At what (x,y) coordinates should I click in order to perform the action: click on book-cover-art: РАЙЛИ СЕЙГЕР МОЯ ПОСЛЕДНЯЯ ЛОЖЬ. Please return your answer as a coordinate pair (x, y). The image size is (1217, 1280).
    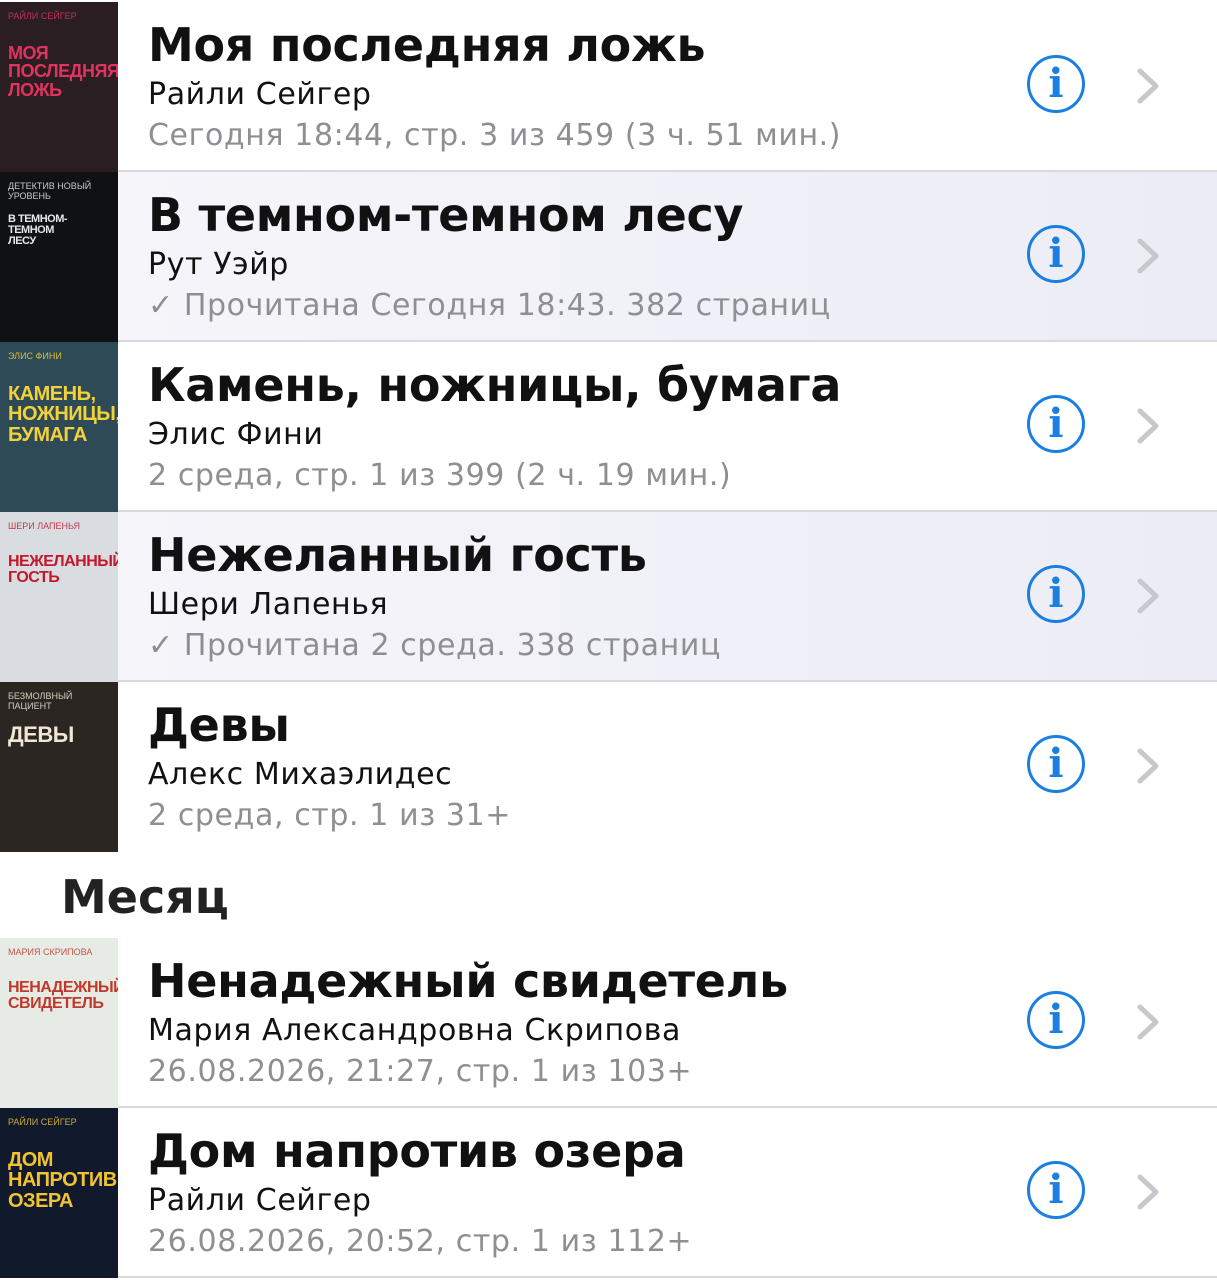
    Looking at the image, I should click on (59, 87).